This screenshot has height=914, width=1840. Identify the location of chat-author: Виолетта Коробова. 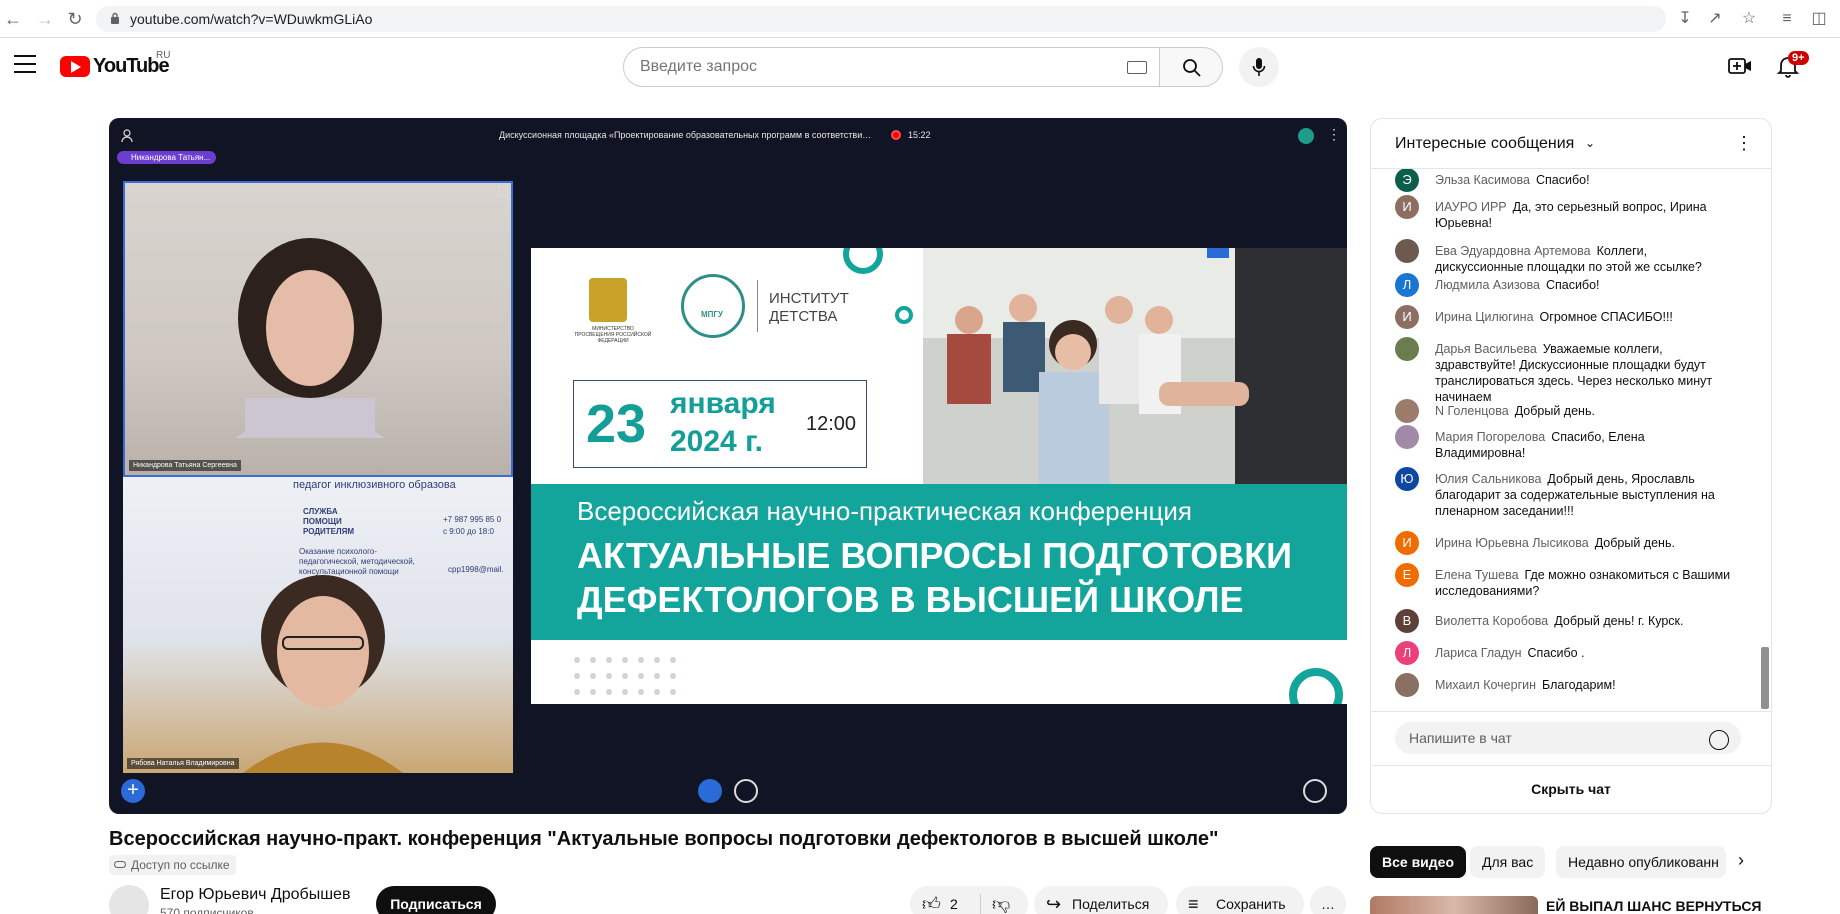
(1491, 621).